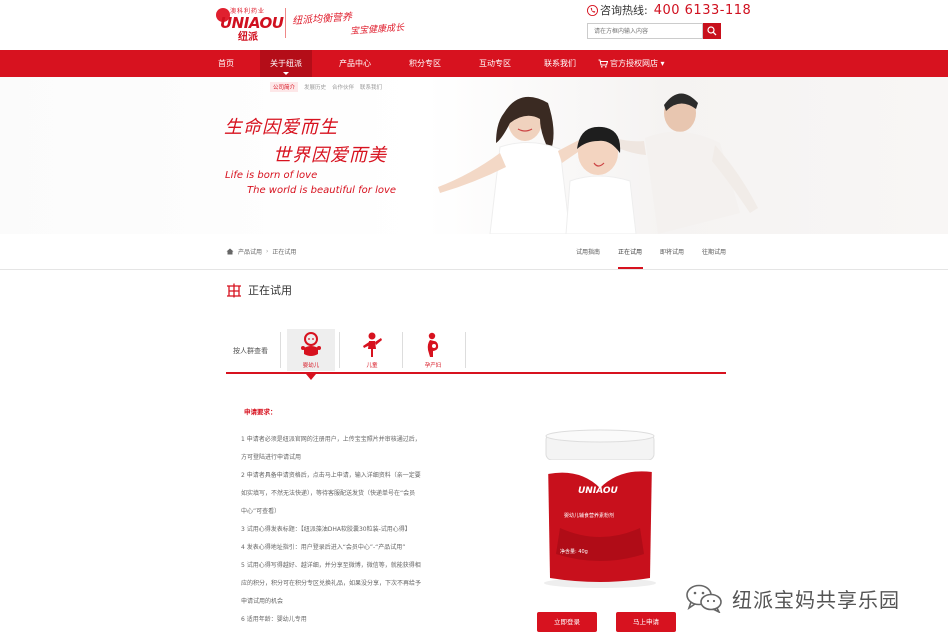  What do you see at coordinates (262, 601) in the screenshot?
I see `requirement-line: 申请试用的机会` at bounding box center [262, 601].